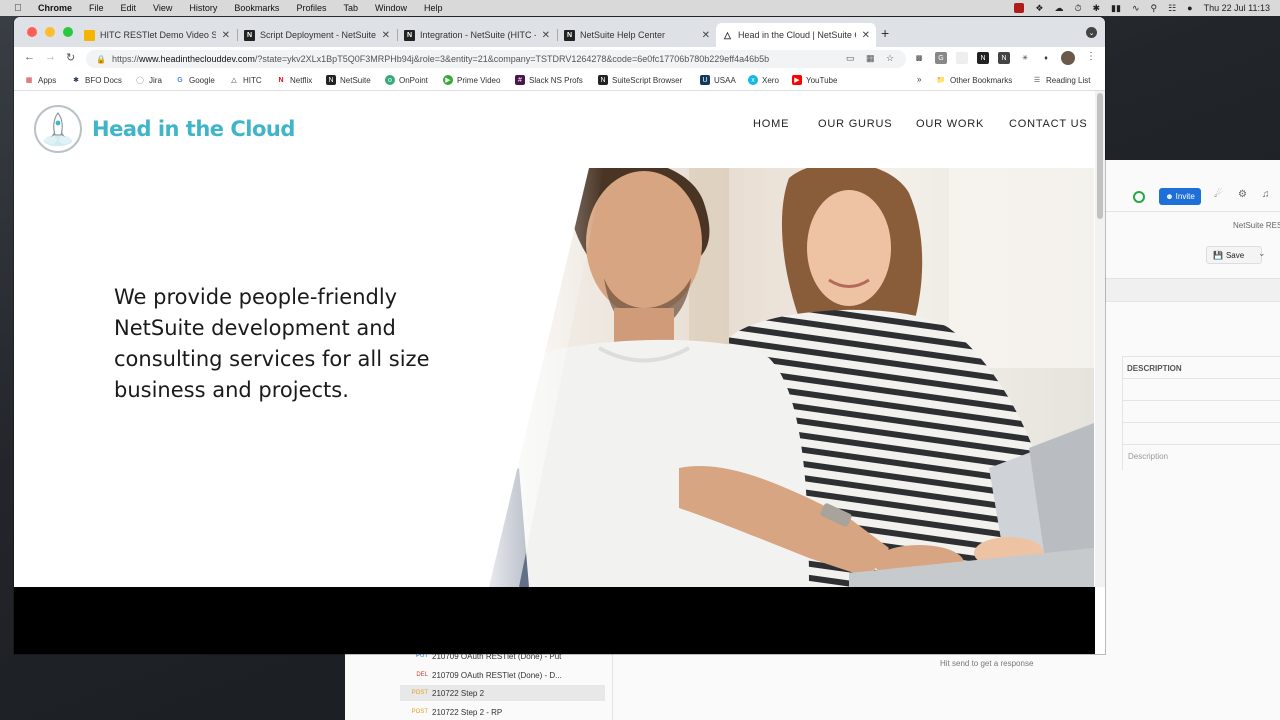 This screenshot has width=1280, height=720. I want to click on save-icon: 💾, so click(1218, 255).